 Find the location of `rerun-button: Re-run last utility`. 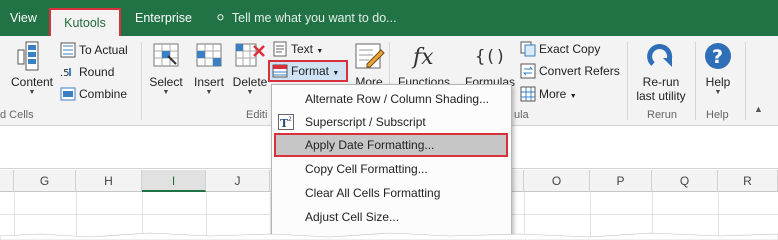

rerun-button: Re-run last utility is located at coordinates (661, 71).